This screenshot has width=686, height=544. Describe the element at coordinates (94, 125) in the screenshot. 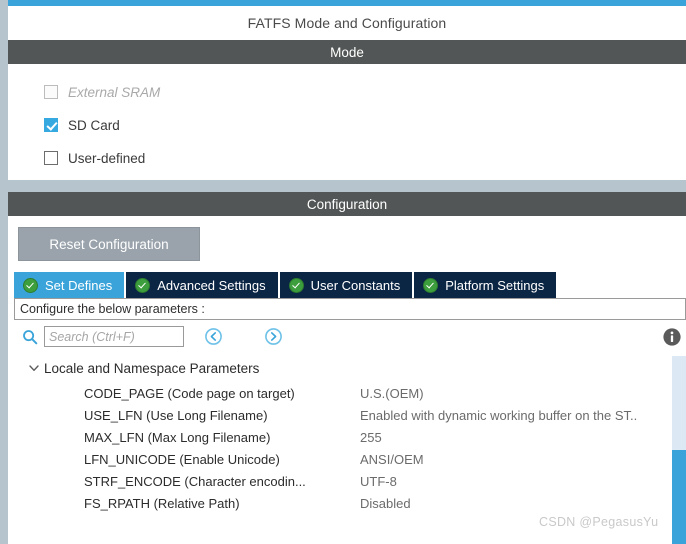

I see `mode-option-label-sd-card: SD Card` at that location.